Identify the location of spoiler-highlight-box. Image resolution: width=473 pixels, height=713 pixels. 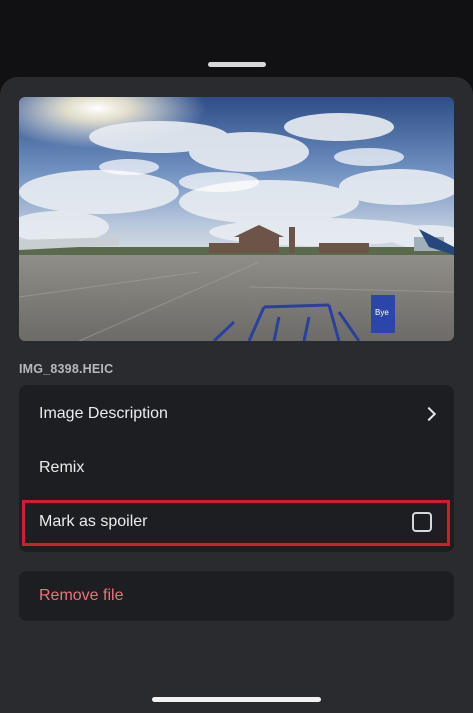
(236, 523).